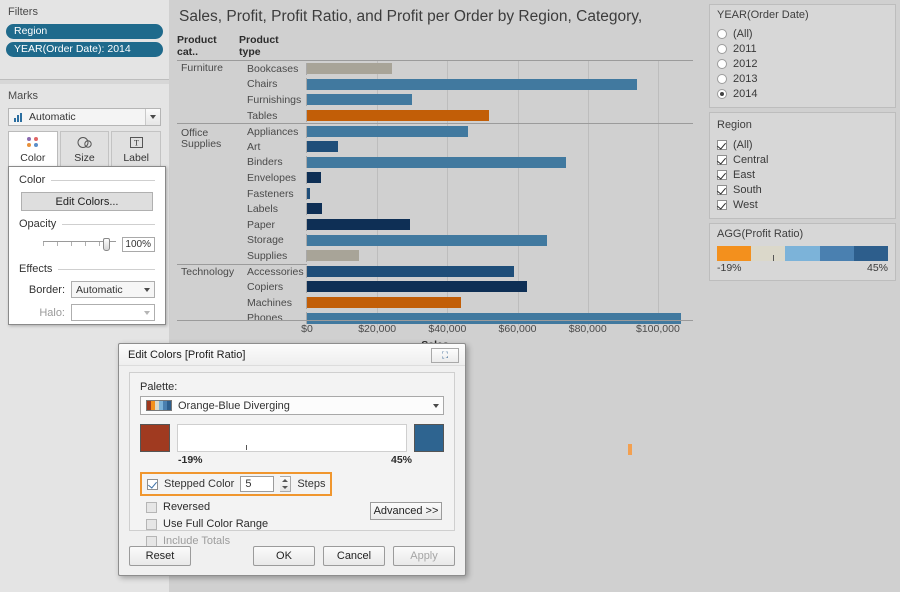 This screenshot has height=592, width=900. I want to click on region-filter-option: Central, so click(802, 159).